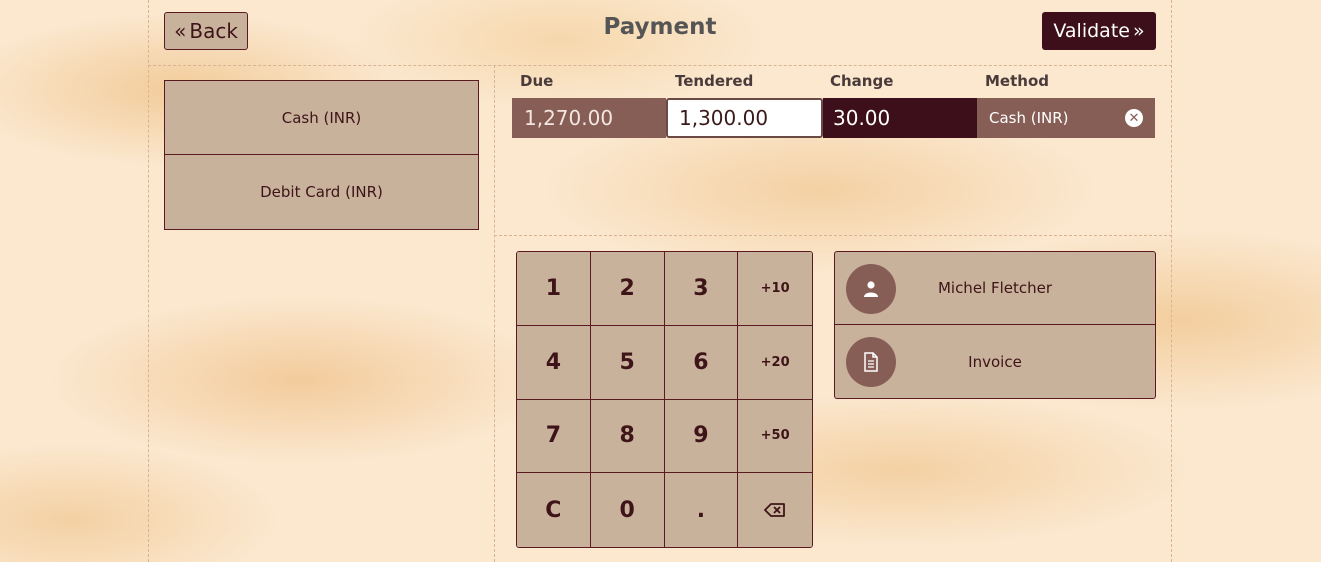 Image resolution: width=1321 pixels, height=562 pixels. I want to click on user-icon, so click(871, 289).